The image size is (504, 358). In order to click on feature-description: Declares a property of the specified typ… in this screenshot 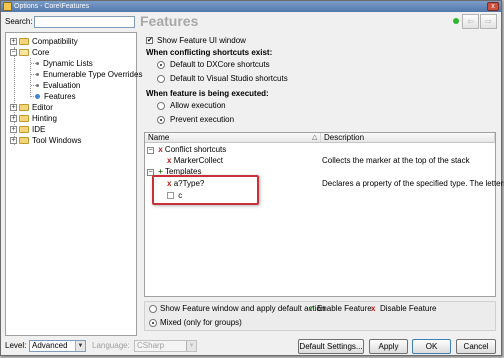, I will do `click(413, 183)`.